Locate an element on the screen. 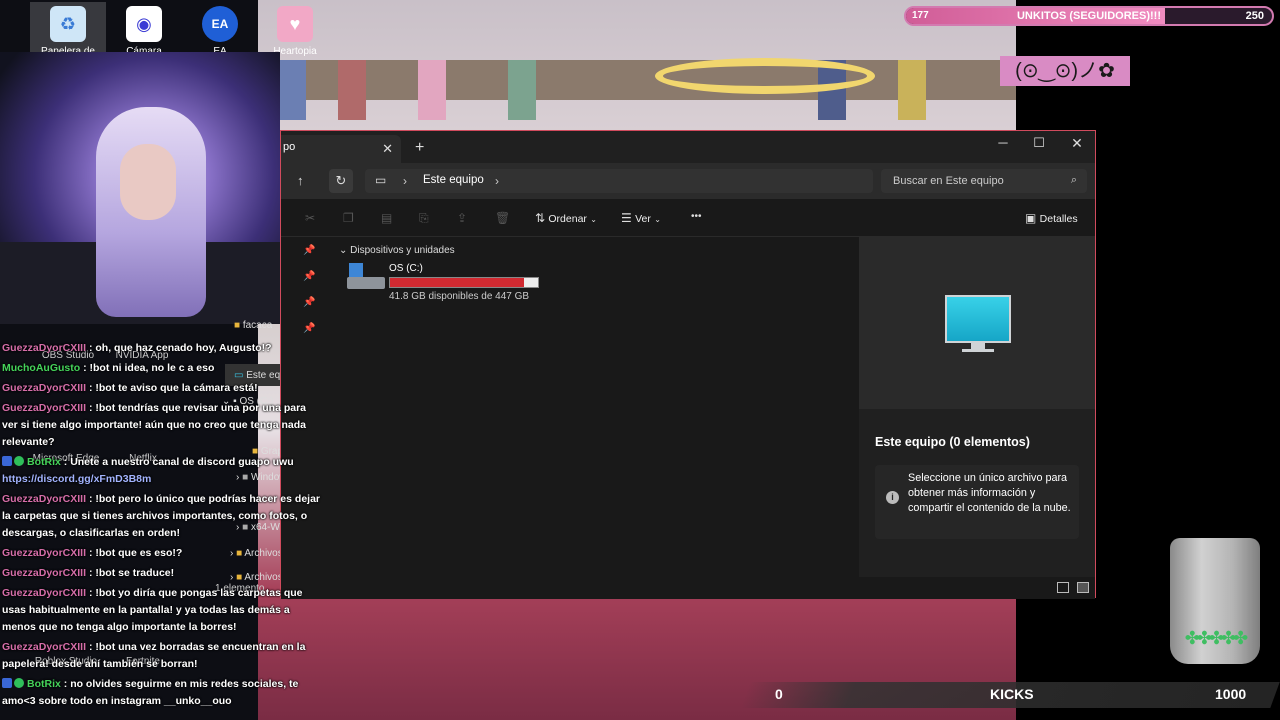 This screenshot has height=720, width=1280. group-header: ⌄ Dispositivos y unidades is located at coordinates (397, 250).